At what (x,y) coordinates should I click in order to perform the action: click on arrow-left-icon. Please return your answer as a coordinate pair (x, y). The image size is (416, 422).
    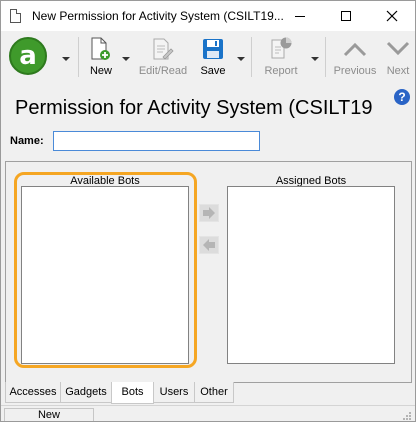
    Looking at the image, I should click on (209, 245).